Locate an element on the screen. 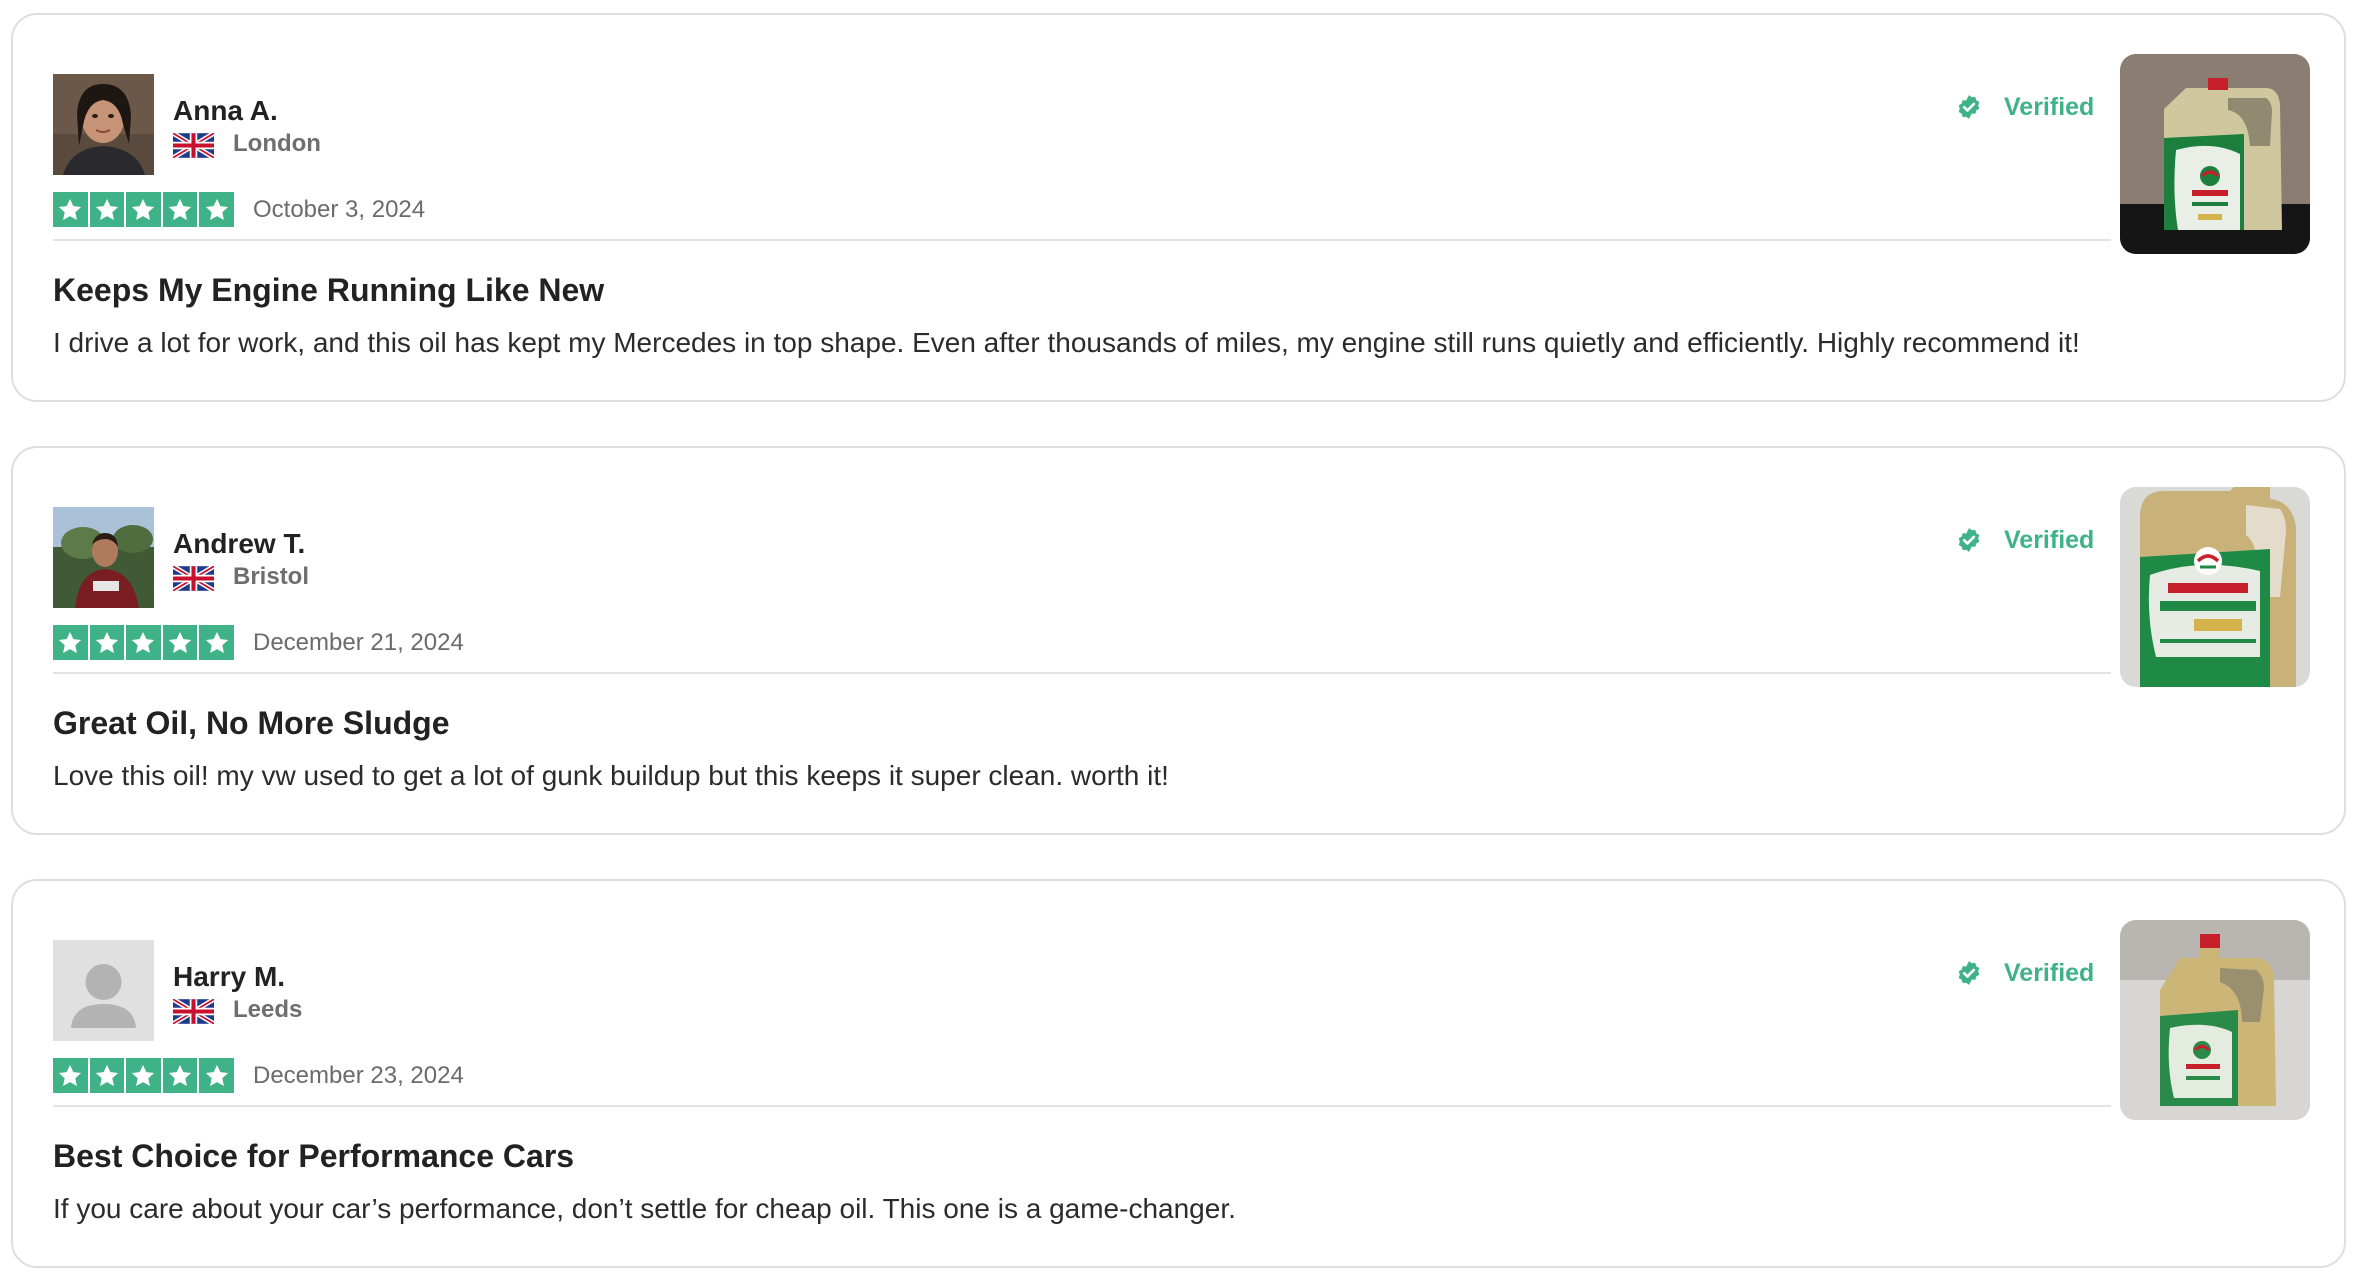  reviewer-name: Harry M. is located at coordinates (229, 976).